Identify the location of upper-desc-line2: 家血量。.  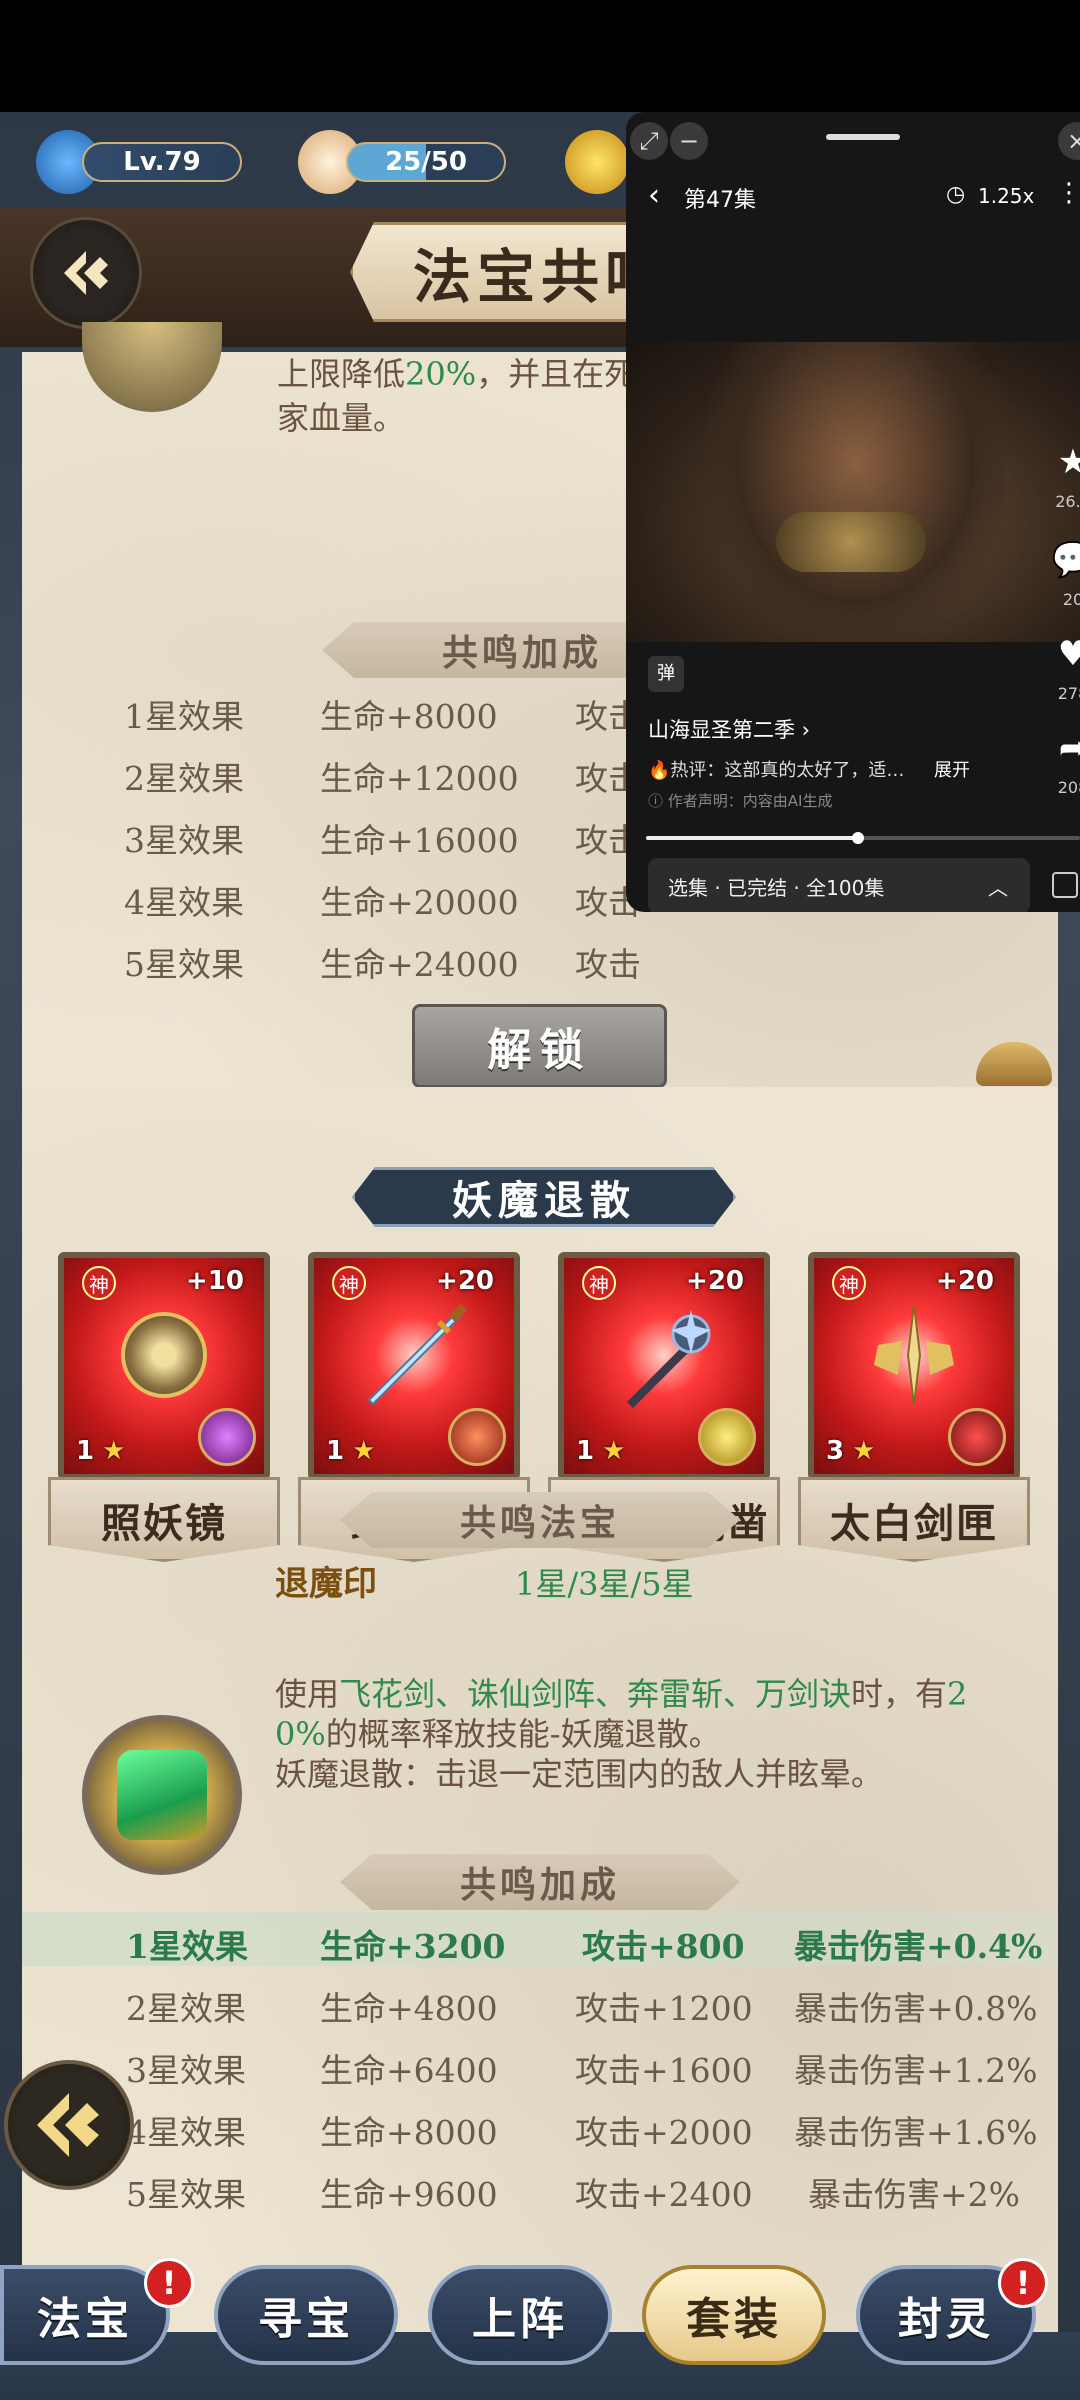
(341, 418).